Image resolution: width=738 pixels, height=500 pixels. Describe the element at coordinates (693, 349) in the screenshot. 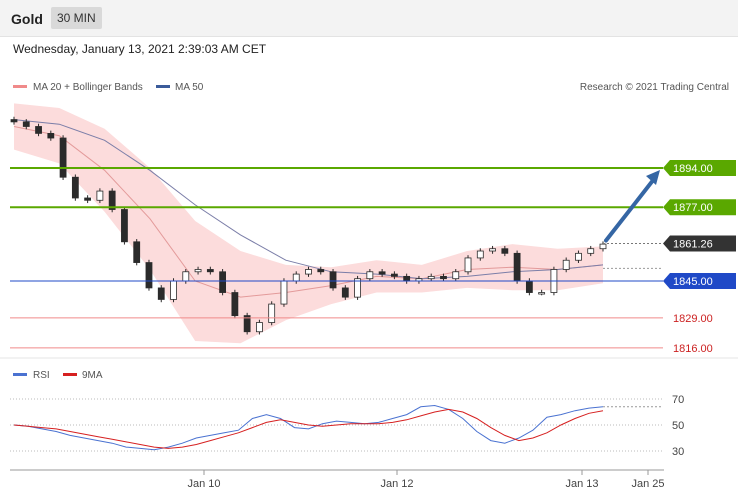

I see `support-2-label: 1816.00` at that location.